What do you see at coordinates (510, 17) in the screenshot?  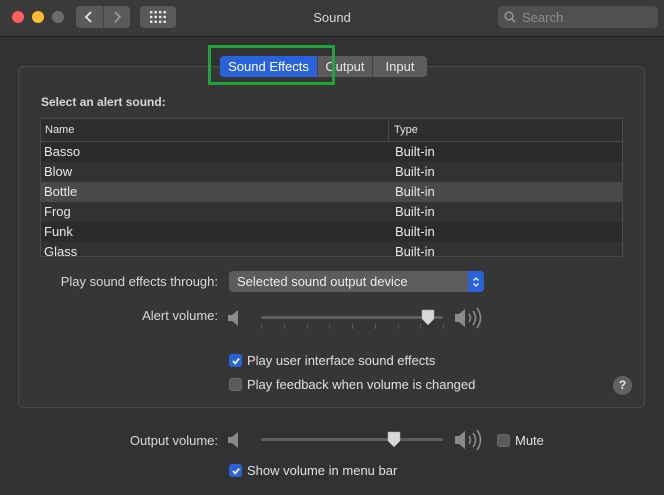 I see `search-icon` at bounding box center [510, 17].